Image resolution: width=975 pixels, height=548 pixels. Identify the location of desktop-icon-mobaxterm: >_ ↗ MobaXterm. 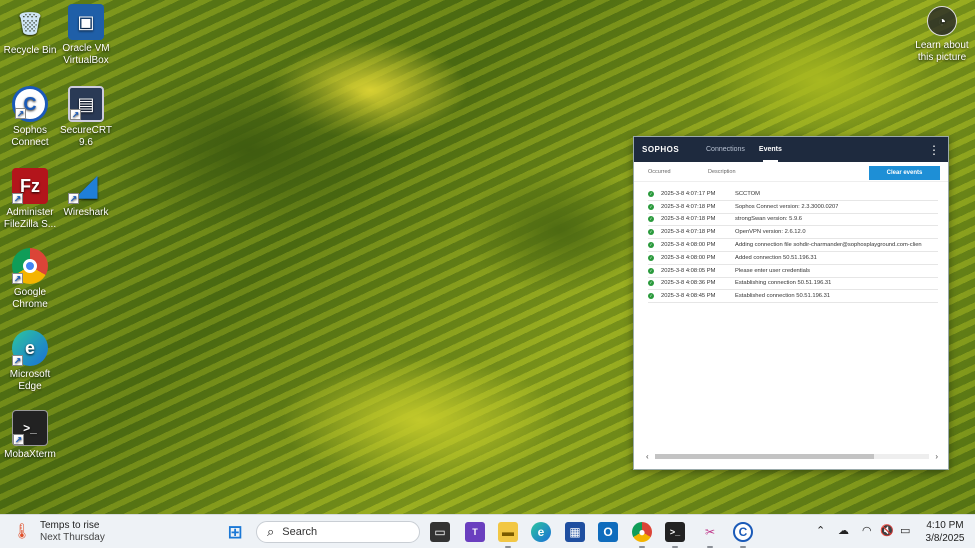
(30, 435).